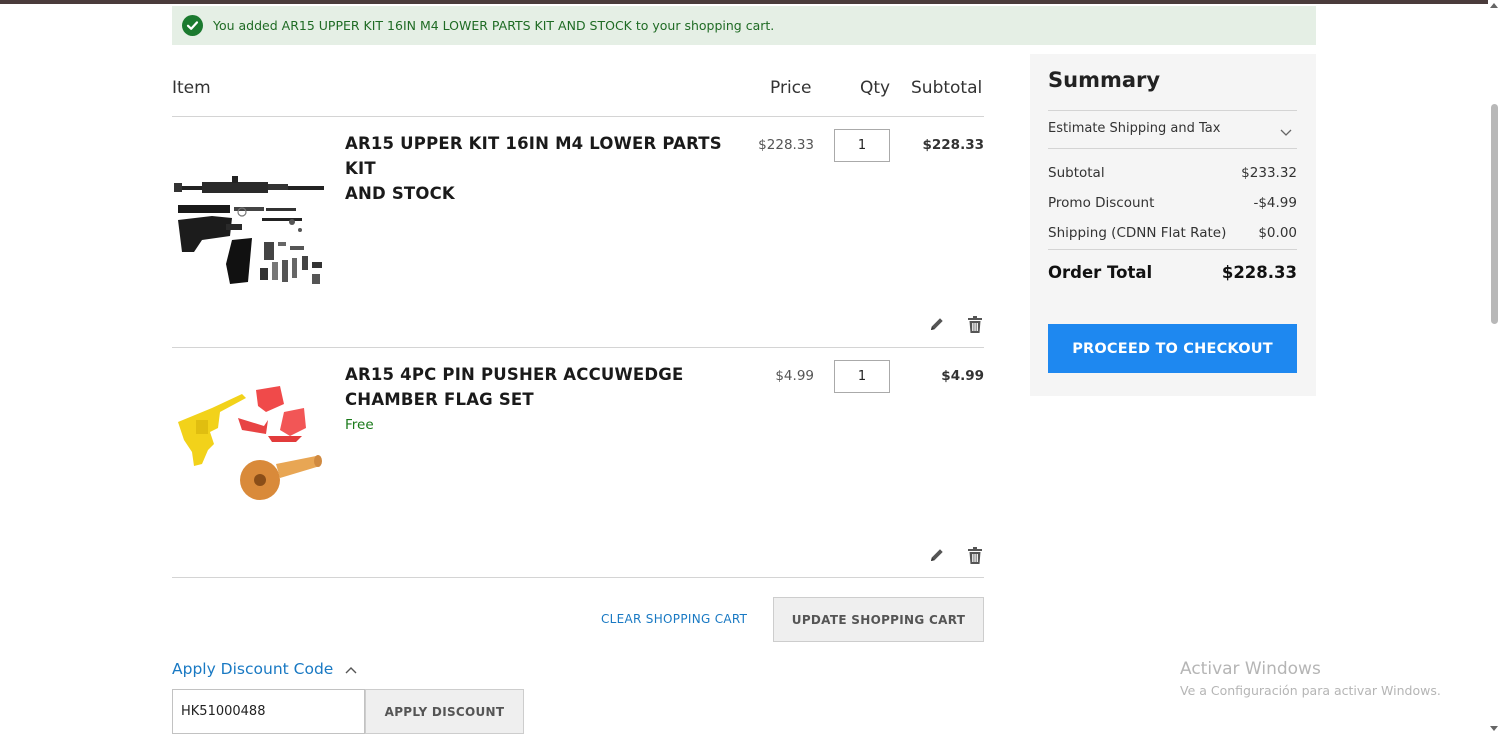 This screenshot has height=735, width=1500. What do you see at coordinates (268, 711) in the screenshot?
I see `discount-code-input: HK51000488` at bounding box center [268, 711].